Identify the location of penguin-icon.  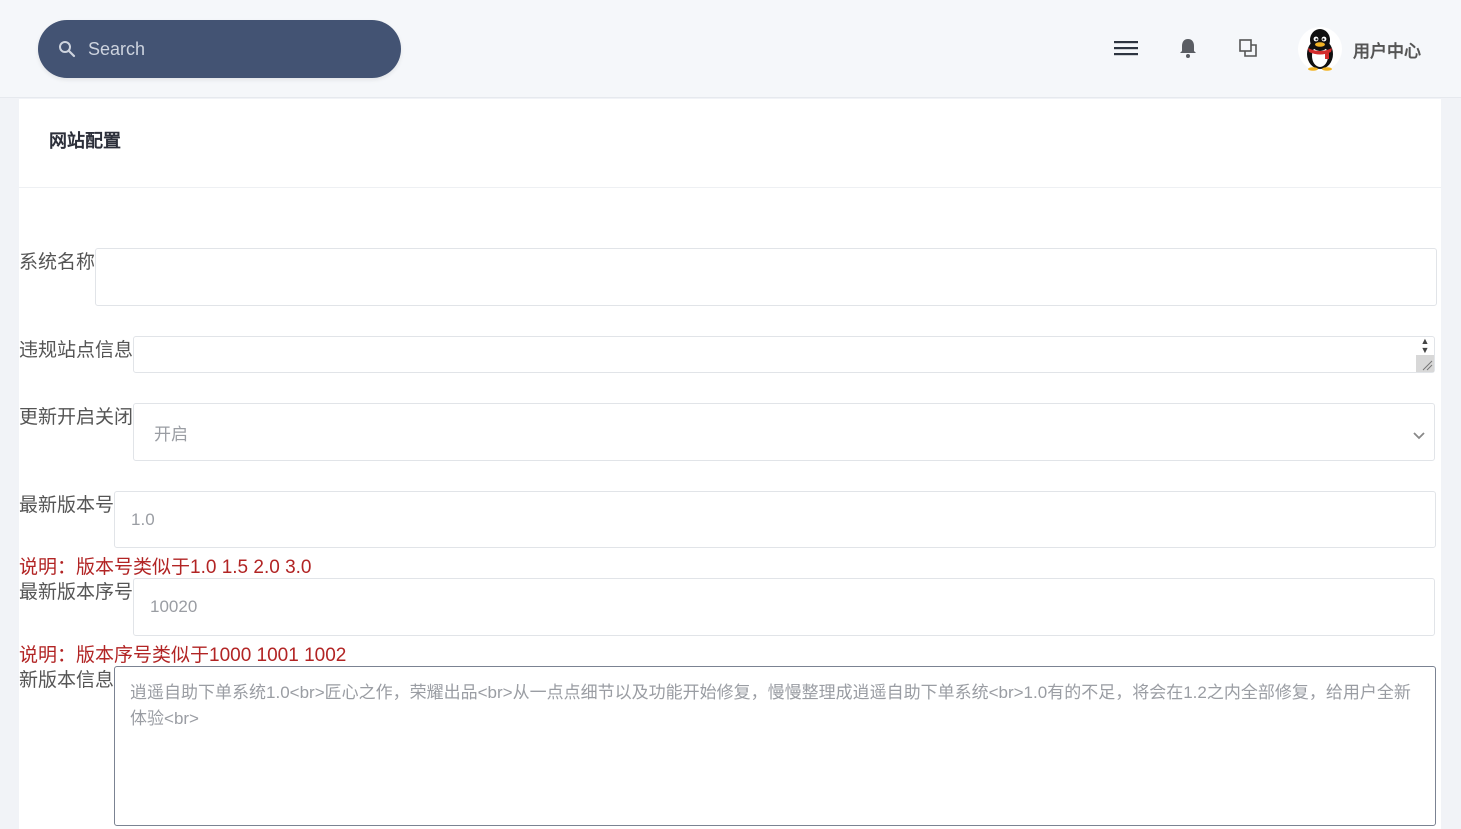
(1320, 50).